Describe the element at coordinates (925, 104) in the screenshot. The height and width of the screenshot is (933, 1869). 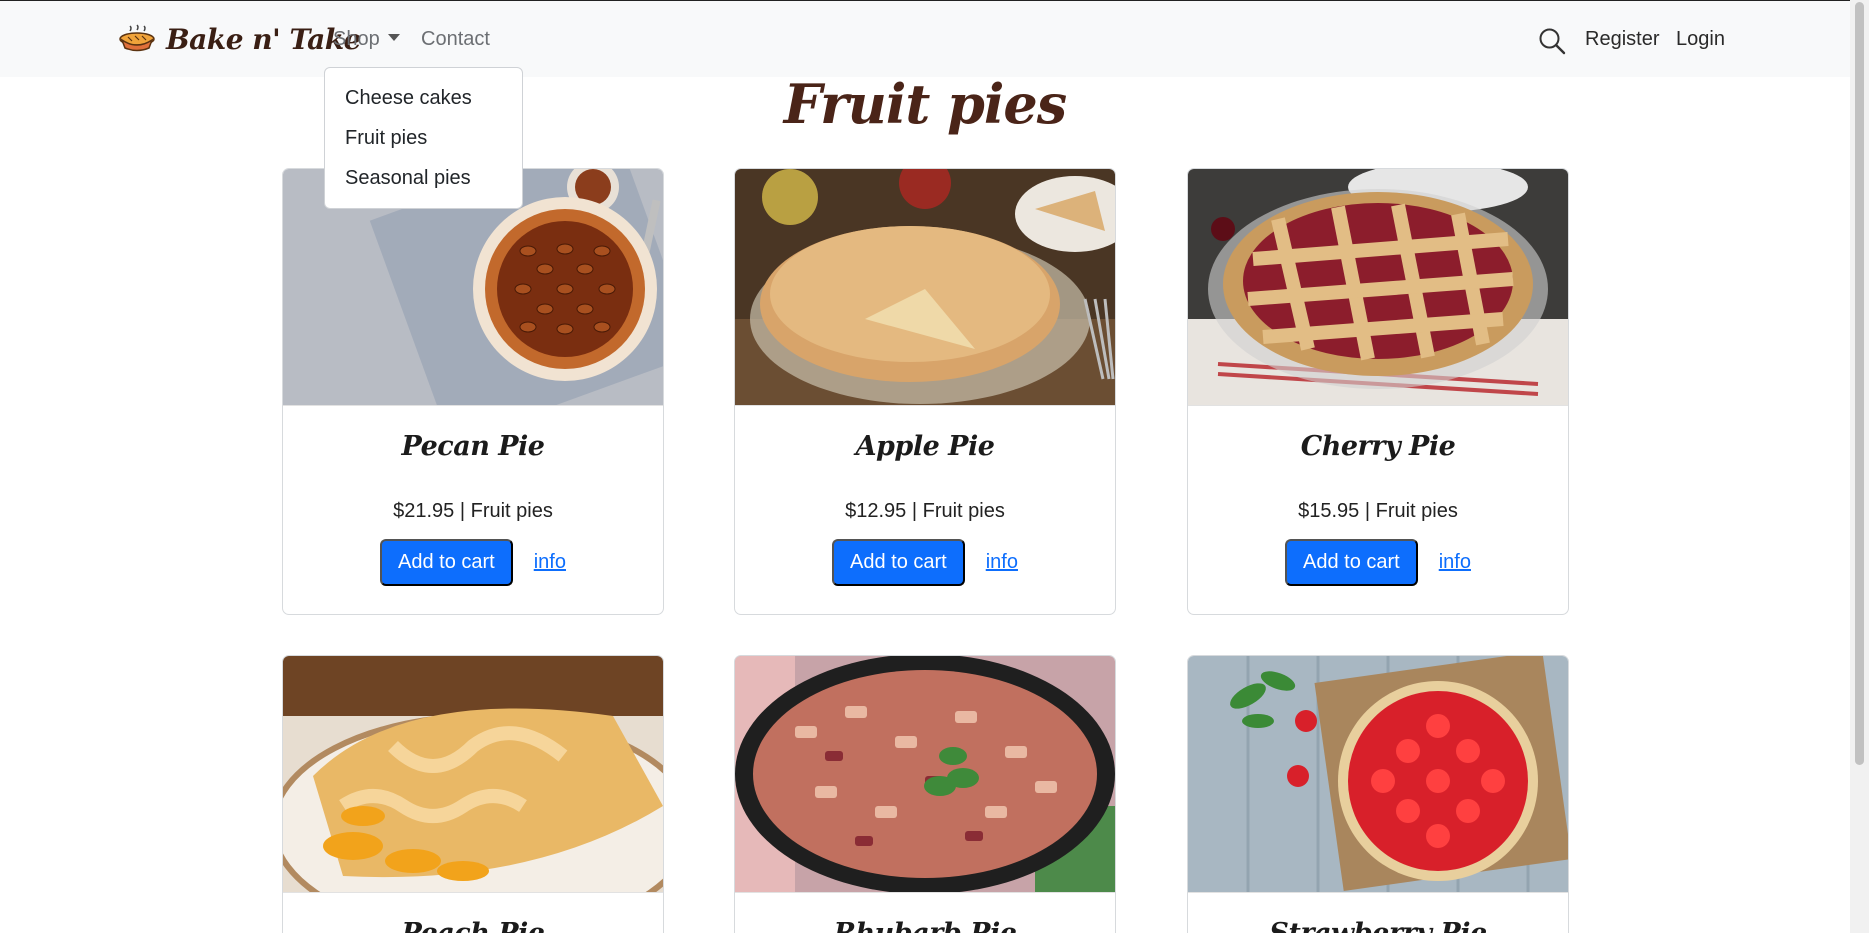
I see `page-title: Fruit pies` at that location.